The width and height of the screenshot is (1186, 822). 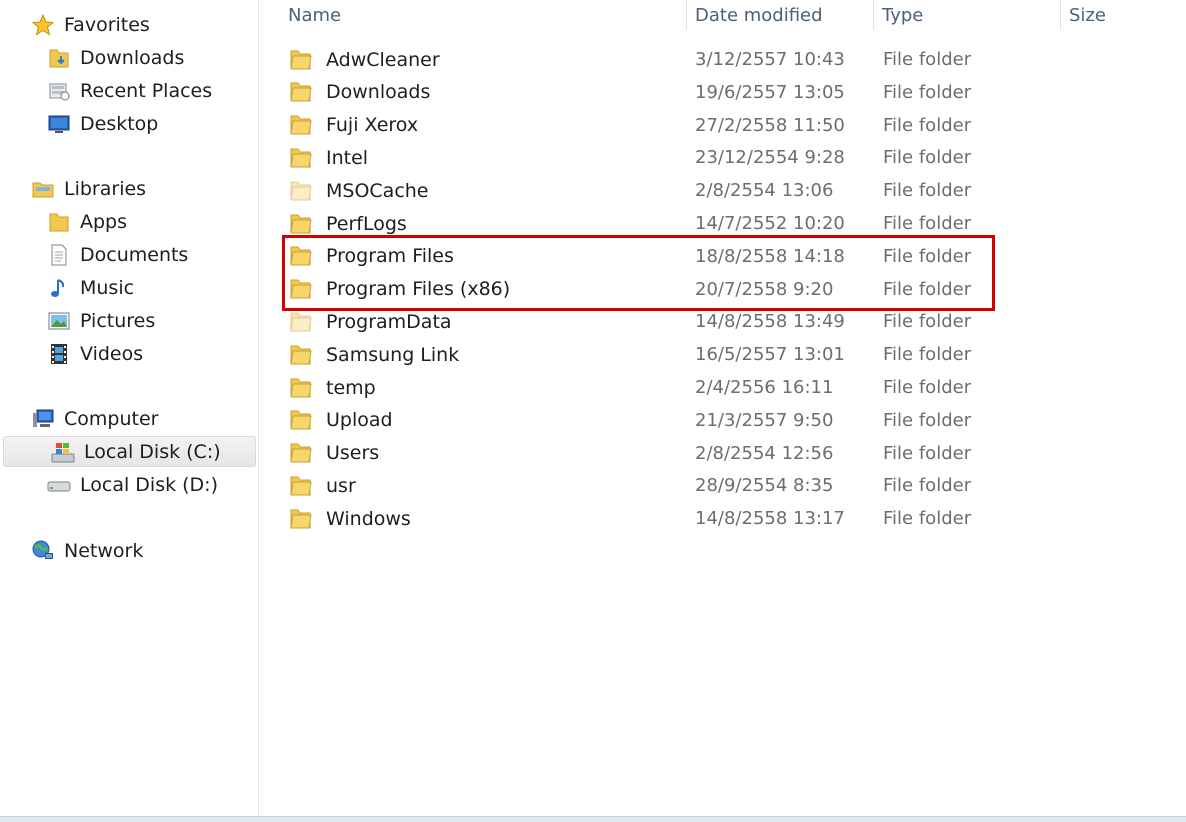 I want to click on file-row: ProgramData 14/8/2558 13:49 File folder, so click(x=734, y=321).